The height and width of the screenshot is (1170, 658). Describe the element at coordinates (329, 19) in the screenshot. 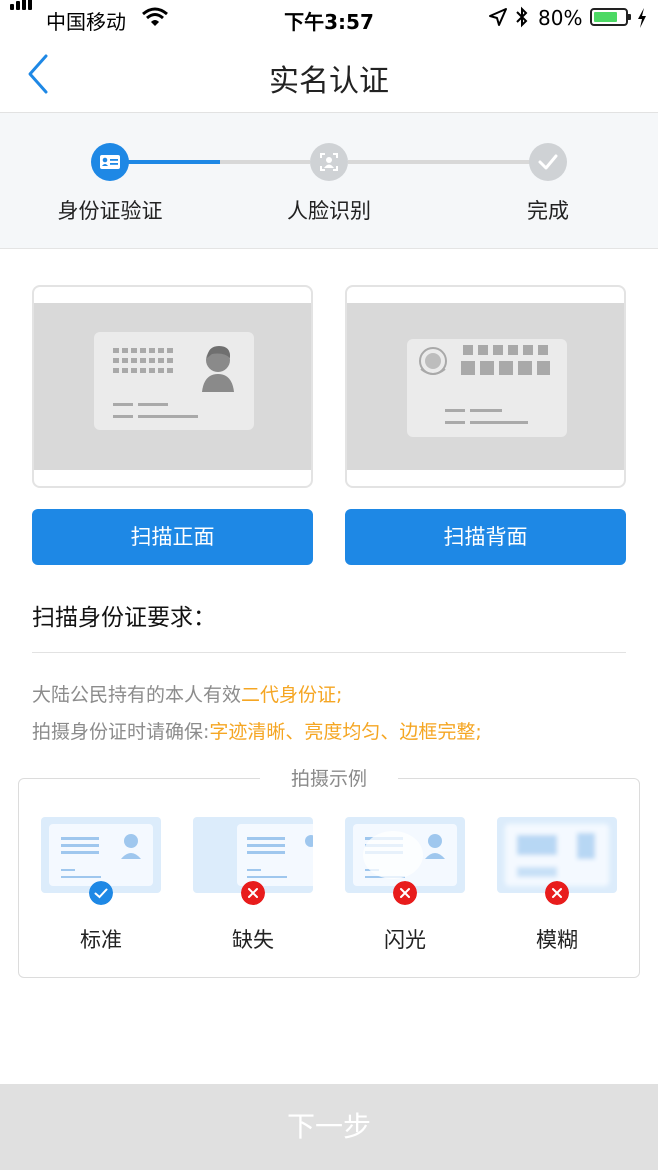

I see `status-bar: 中国移动 下午3:57 80%` at that location.